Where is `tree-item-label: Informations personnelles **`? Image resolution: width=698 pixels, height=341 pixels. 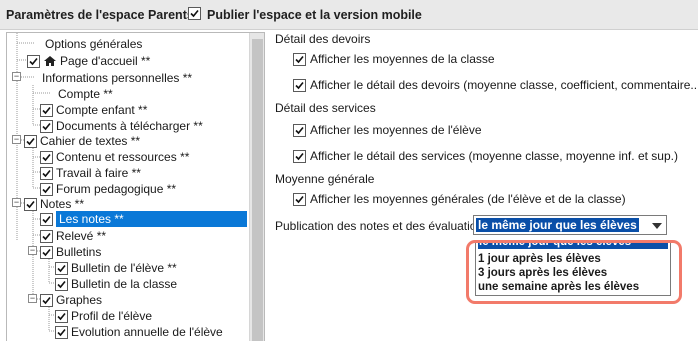
tree-item-label: Informations personnelles ** is located at coordinates (117, 78).